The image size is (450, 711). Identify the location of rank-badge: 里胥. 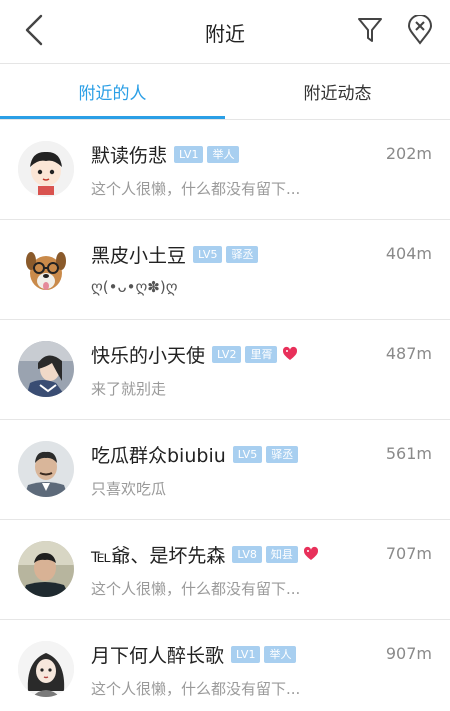
(261, 354).